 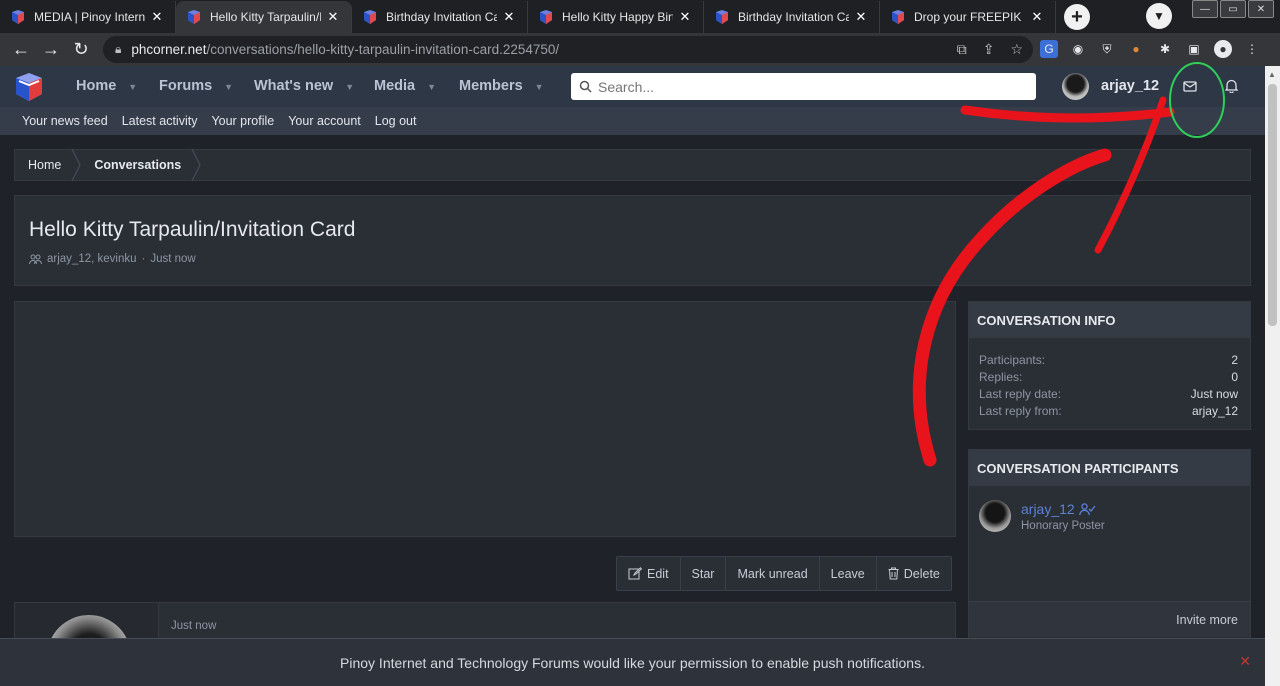 I want to click on site-search, so click(x=803, y=86).